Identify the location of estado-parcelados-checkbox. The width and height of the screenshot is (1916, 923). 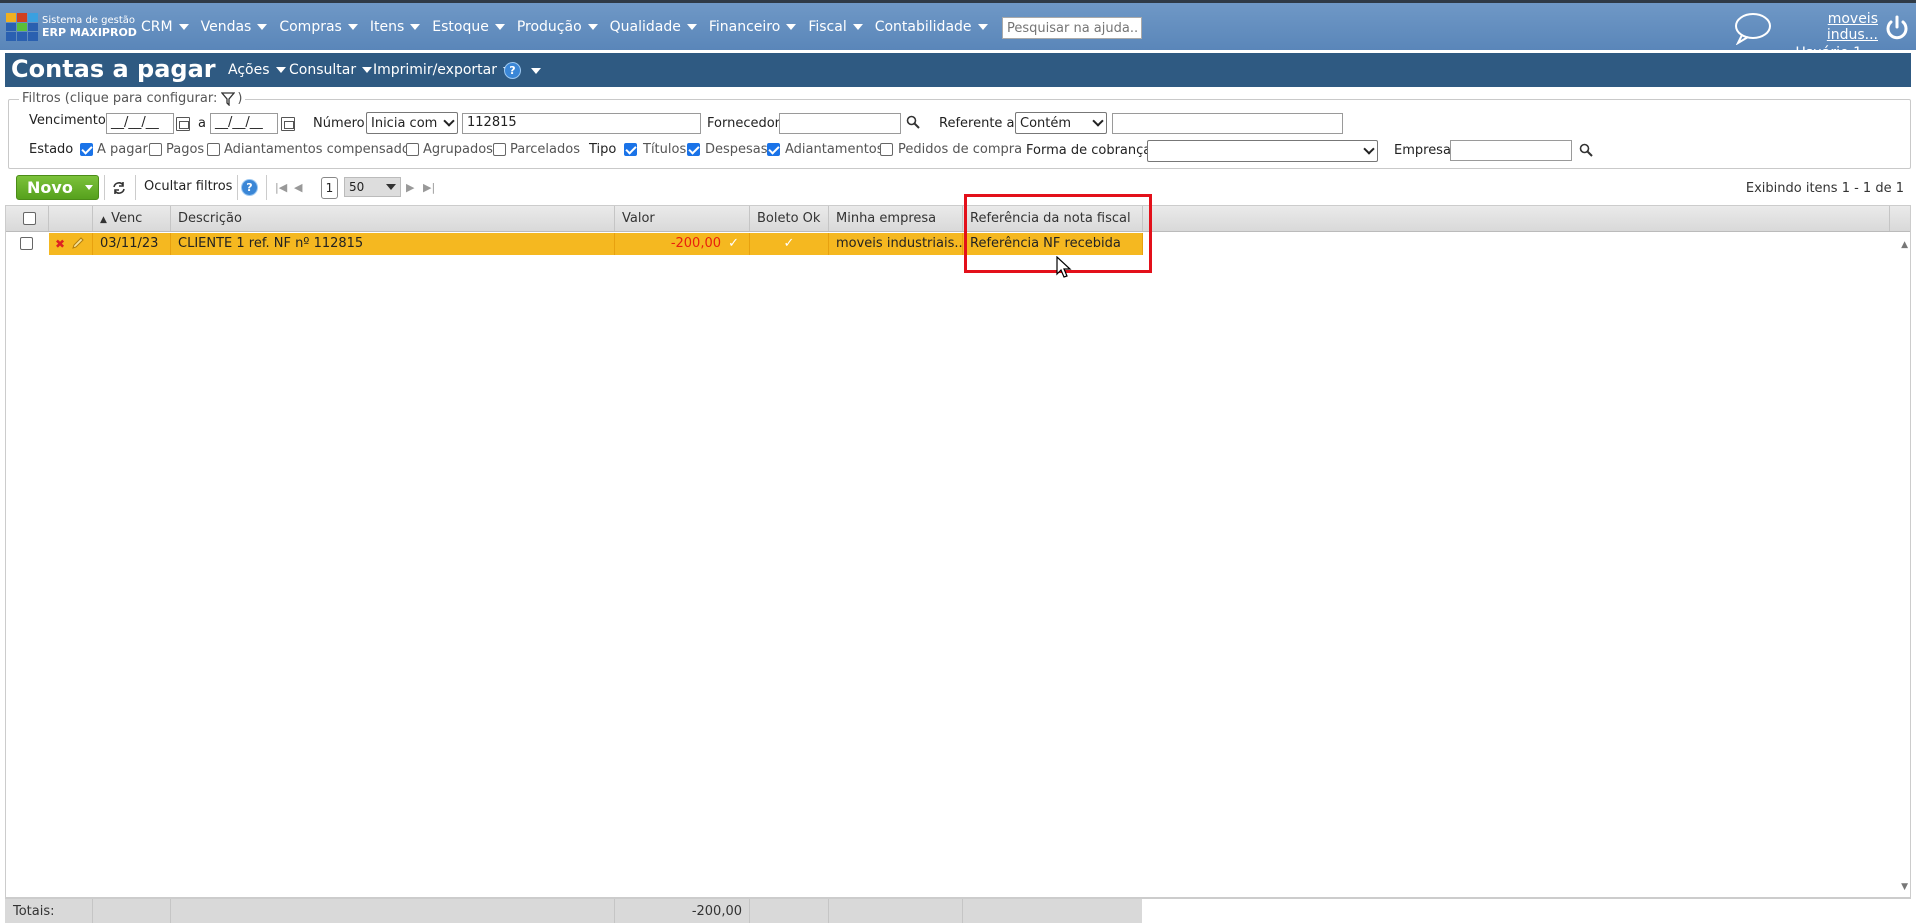
(499, 149).